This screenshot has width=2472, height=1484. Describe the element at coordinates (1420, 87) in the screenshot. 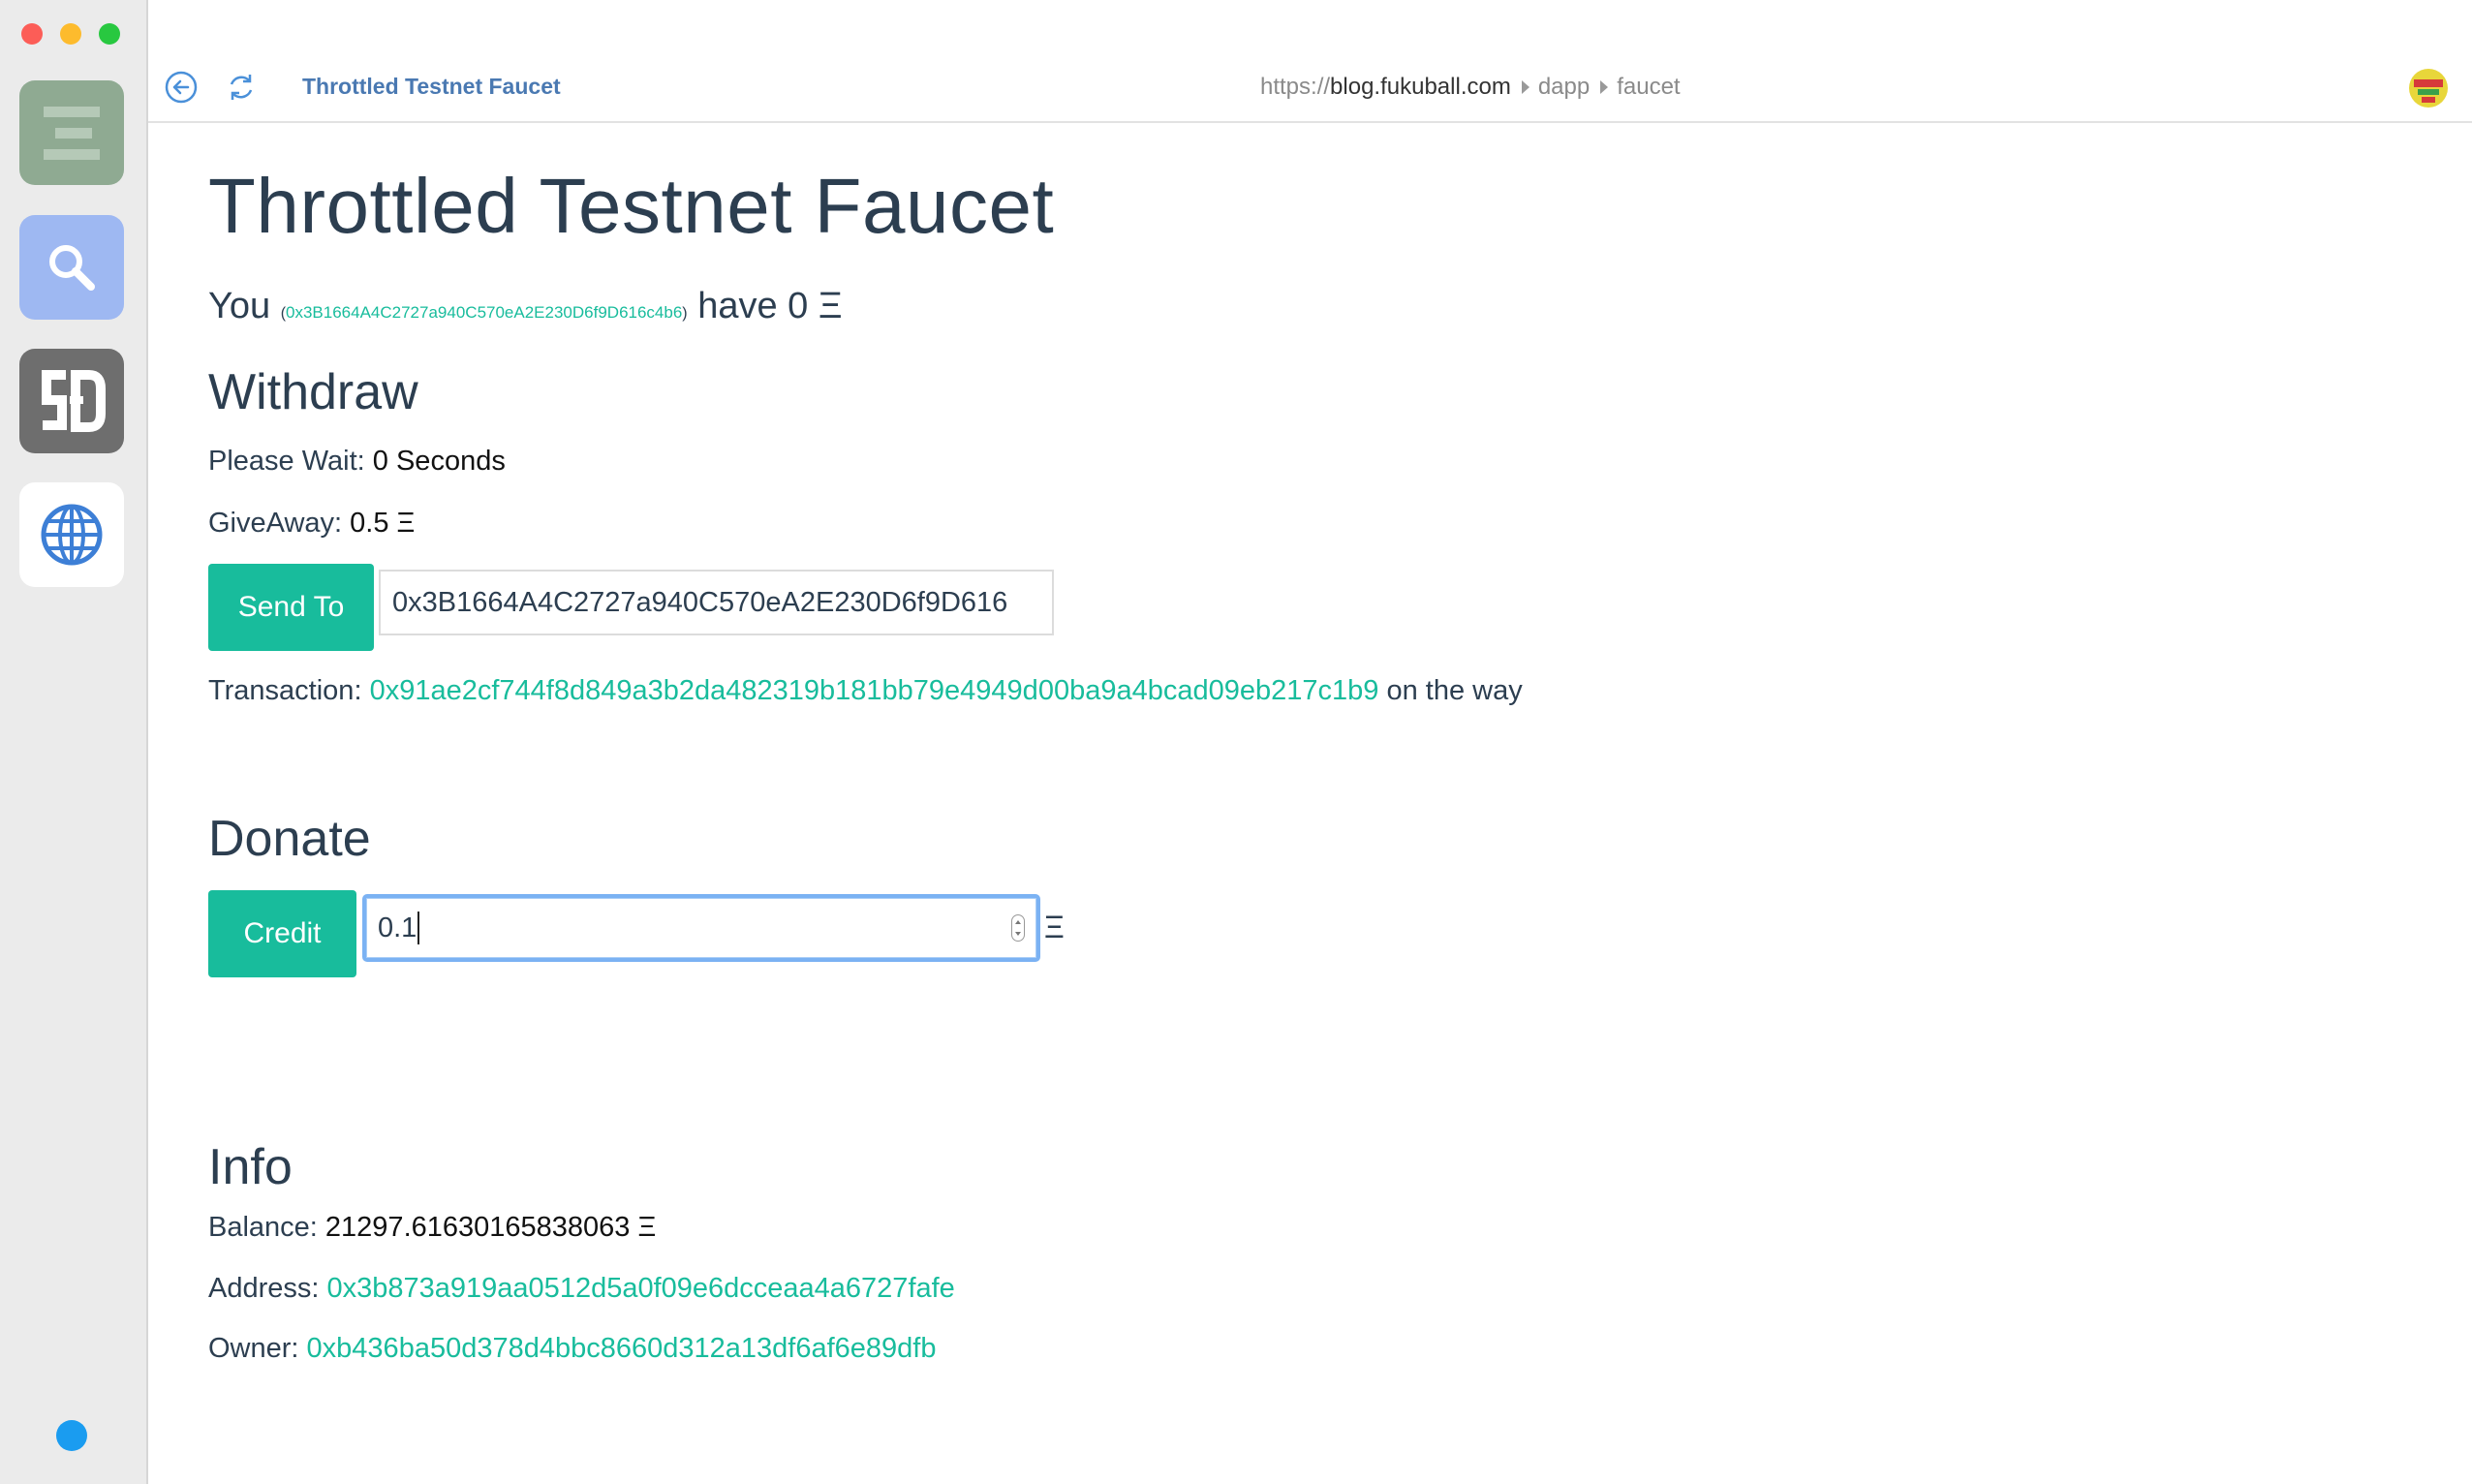

I see `url-host: blog.fukuball.com` at that location.